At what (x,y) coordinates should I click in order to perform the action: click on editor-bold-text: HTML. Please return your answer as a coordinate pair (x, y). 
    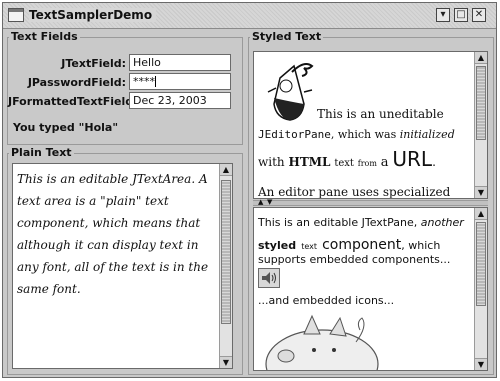
    Looking at the image, I should click on (309, 162).